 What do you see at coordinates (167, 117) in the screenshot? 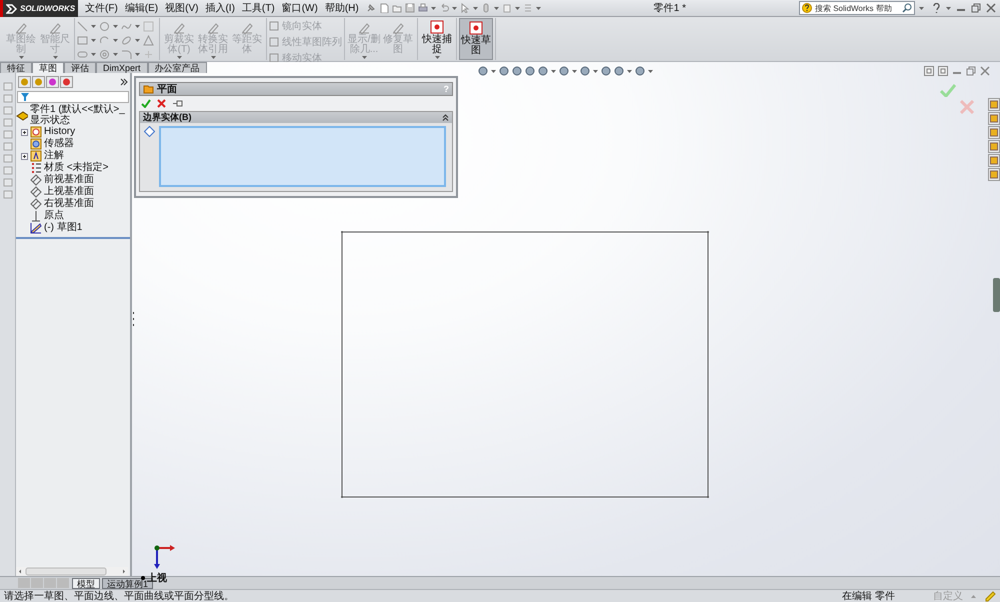
I see `section-title: 边界实体(B)` at bounding box center [167, 117].